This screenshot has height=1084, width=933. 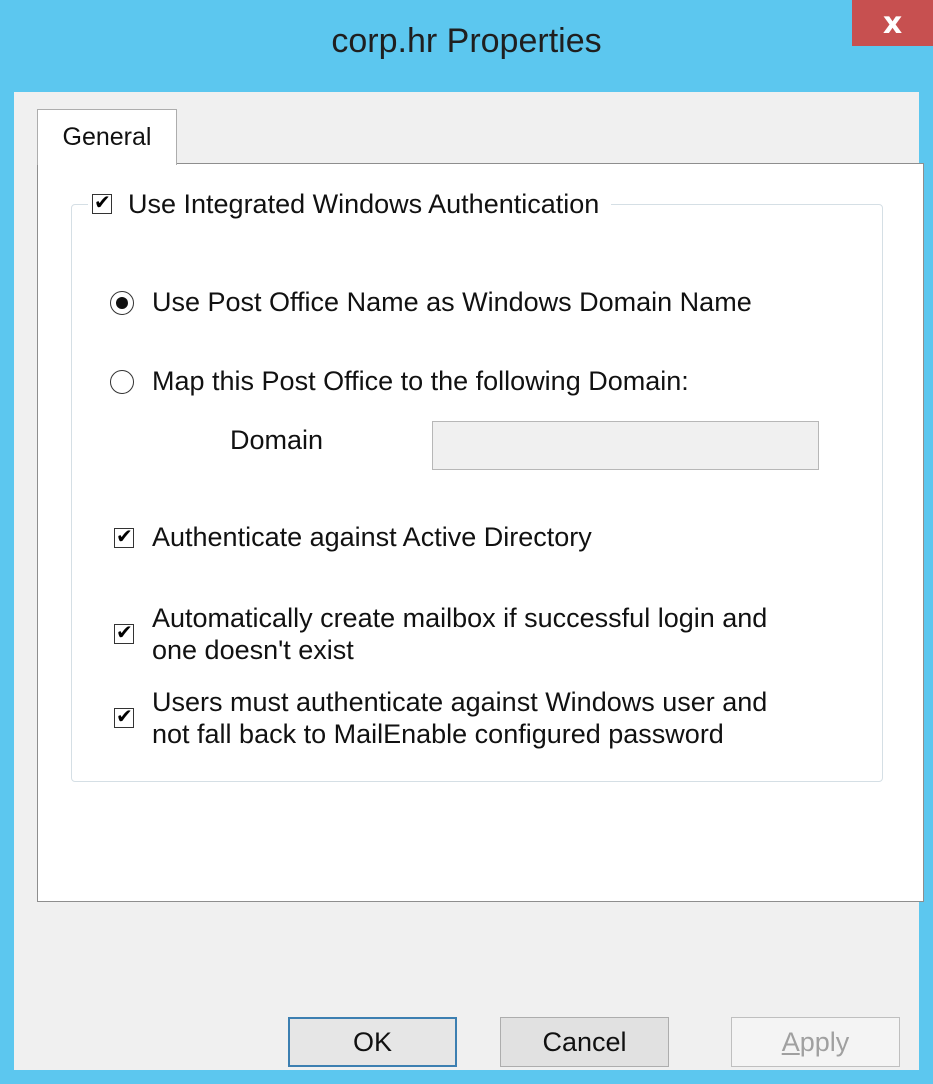 I want to click on checkbox-label: Use Integrated Windows Authentication, so click(x=364, y=203).